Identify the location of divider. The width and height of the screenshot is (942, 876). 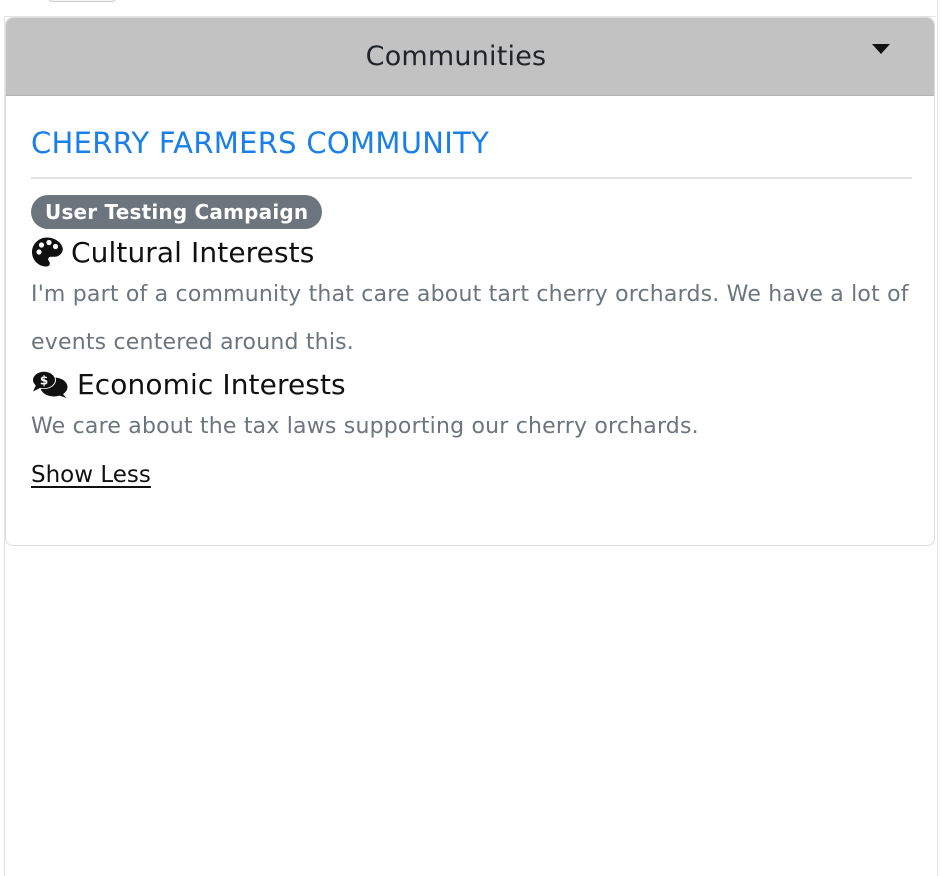
(471, 178).